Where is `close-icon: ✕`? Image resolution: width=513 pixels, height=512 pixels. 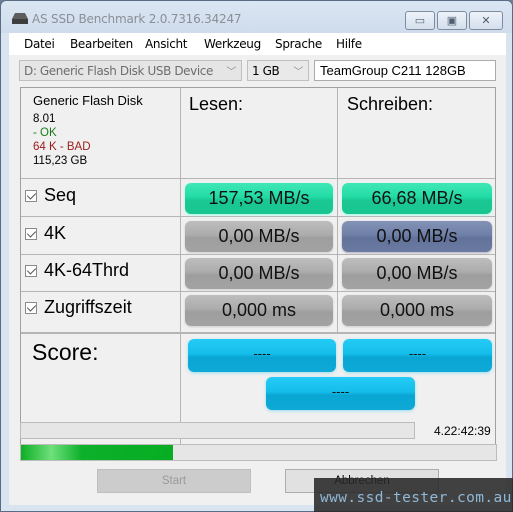 close-icon: ✕ is located at coordinates (486, 21).